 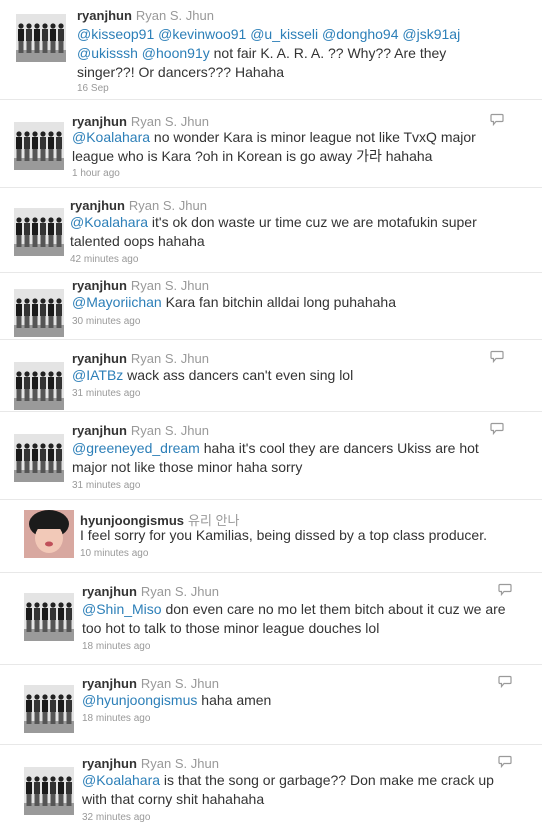 What do you see at coordinates (136, 448) in the screenshot?
I see `mention-link: @greeneyed_dream` at bounding box center [136, 448].